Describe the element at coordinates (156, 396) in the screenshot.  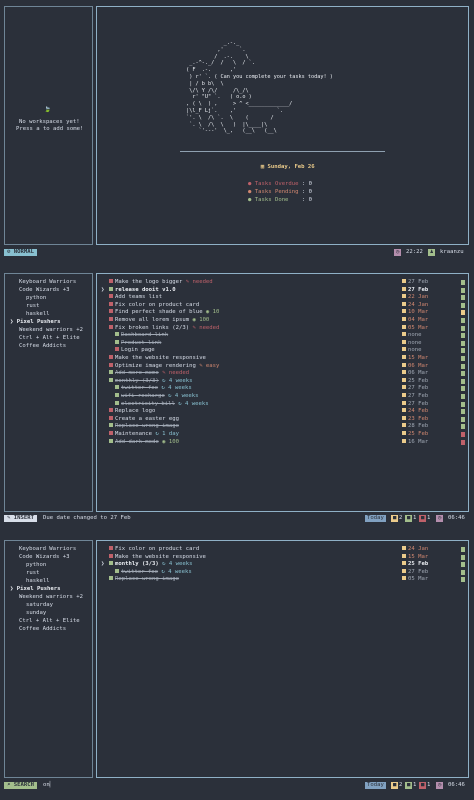
I see `todo-item: wifi recharge ↻ 4 weeks` at that location.